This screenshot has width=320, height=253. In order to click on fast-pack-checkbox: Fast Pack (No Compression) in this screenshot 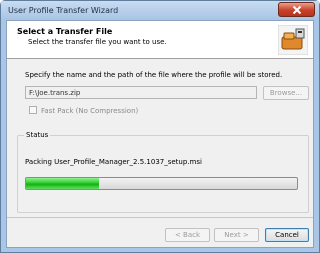, I will do `click(83, 110)`.